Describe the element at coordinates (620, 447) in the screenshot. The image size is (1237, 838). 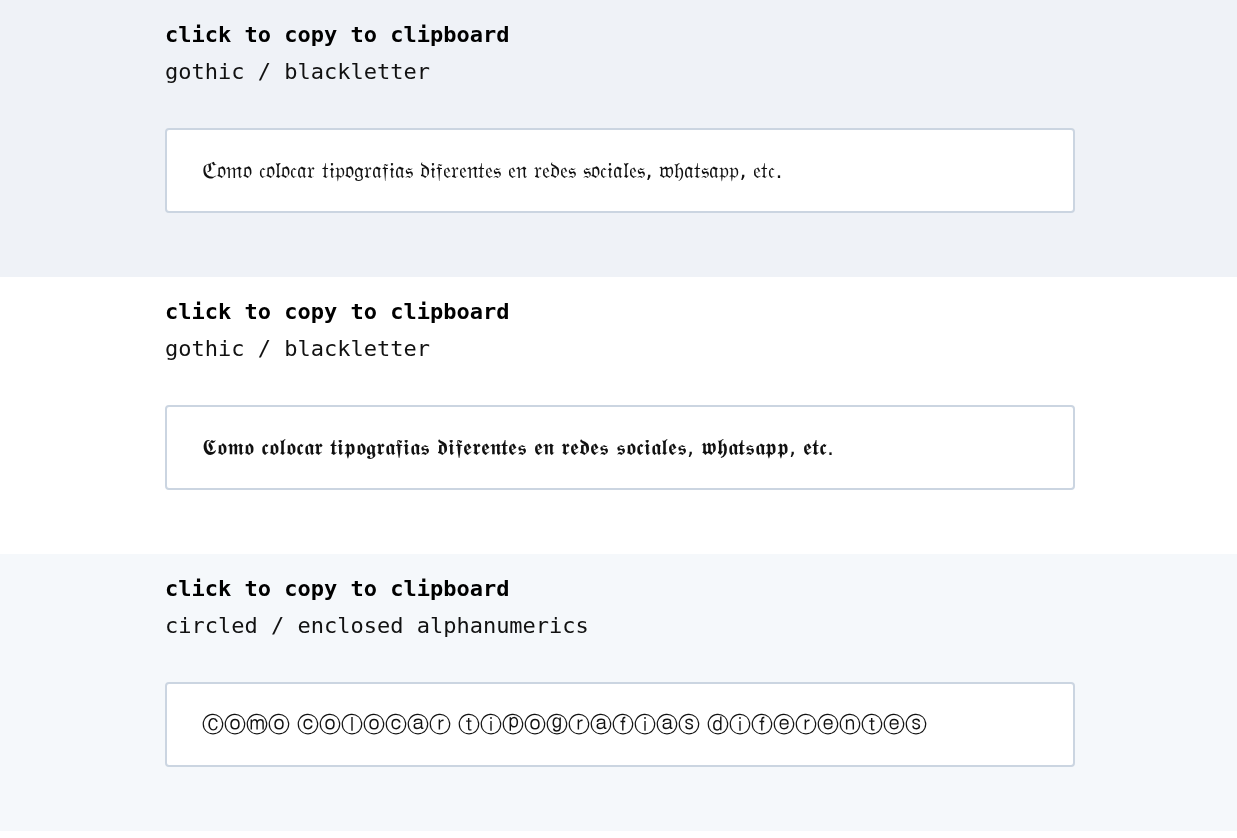
I see `copy-text-button: 𝕮𝖔𝖒𝖔 𝖈𝖔𝖑𝖔𝖈𝖆𝖗 𝖙𝖎𝖕𝖔𝖌𝖗𝖆𝖋𝖎𝖆𝖘 𝖉𝖎𝖋𝖊𝖗𝖊𝖓𝖙𝖊𝖘 𝖊𝖓 𝖗𝖊𝖉𝖊𝖘 𝖘𝖔𝖈𝖎𝖆𝖑𝖊𝖘, 𝖜𝖍𝖆𝖙𝖘𝖆𝖕𝖕, 𝖊𝖙𝖈.` at that location.